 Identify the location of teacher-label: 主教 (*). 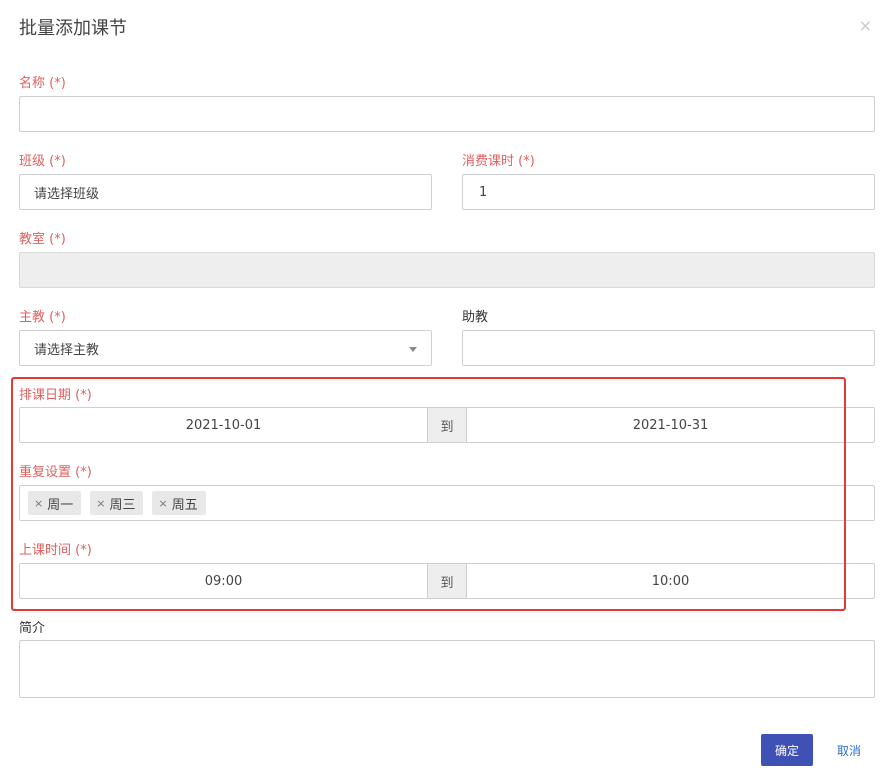
(42, 317).